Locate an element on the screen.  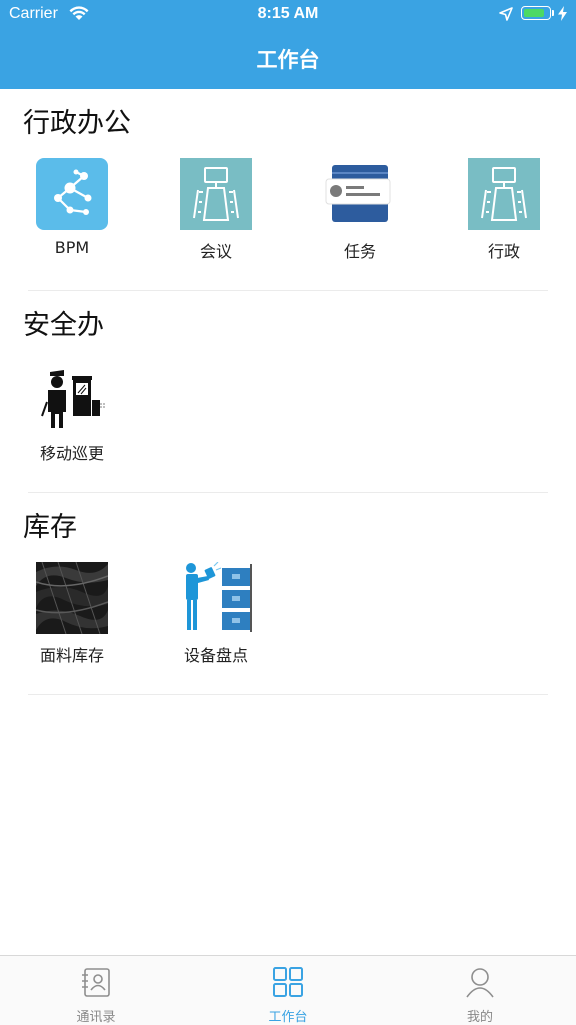
network-graph-icon is located at coordinates (72, 194).